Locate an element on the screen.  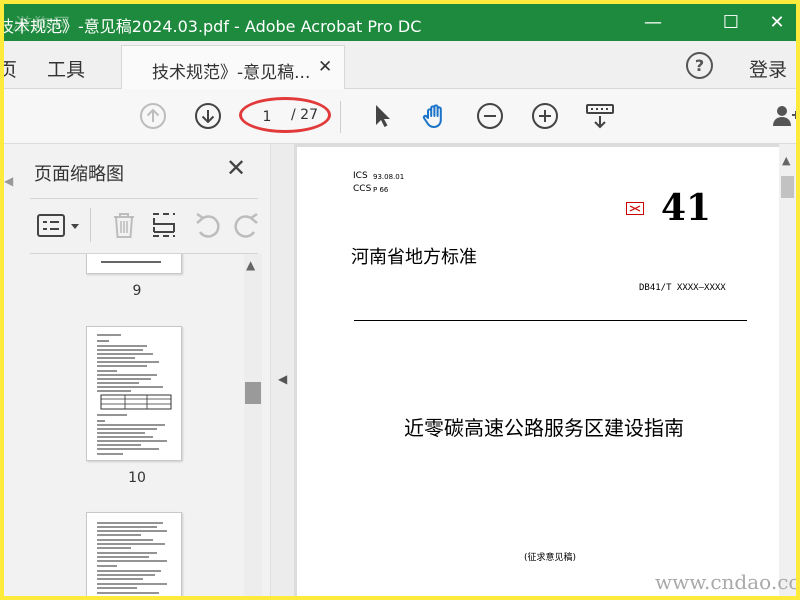
minimize-button: — is located at coordinates (653, 22).